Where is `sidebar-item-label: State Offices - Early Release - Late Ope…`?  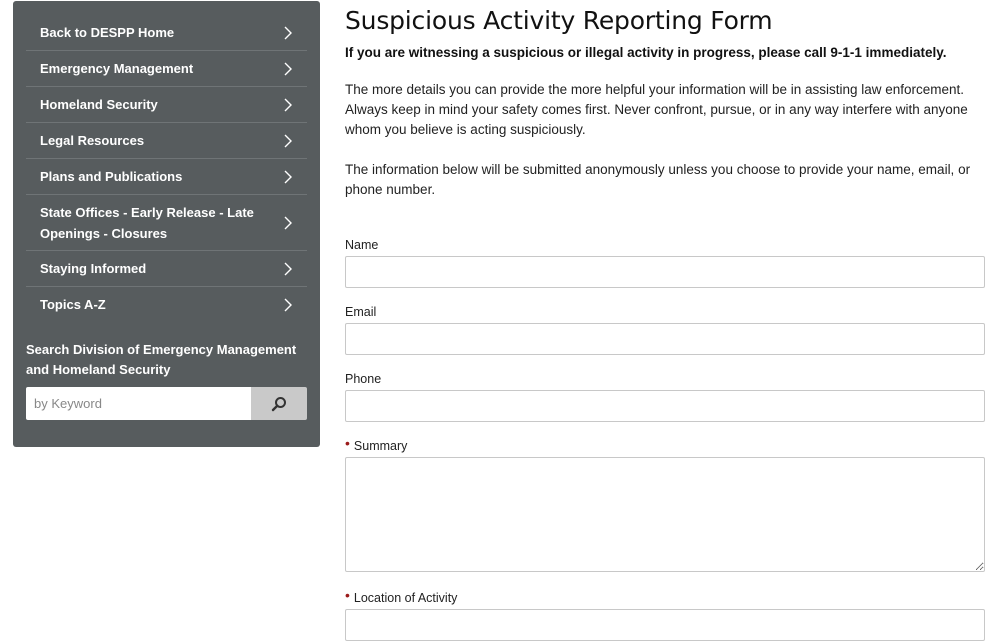
sidebar-item-label: State Offices - Early Release - Late Ope… is located at coordinates (147, 222).